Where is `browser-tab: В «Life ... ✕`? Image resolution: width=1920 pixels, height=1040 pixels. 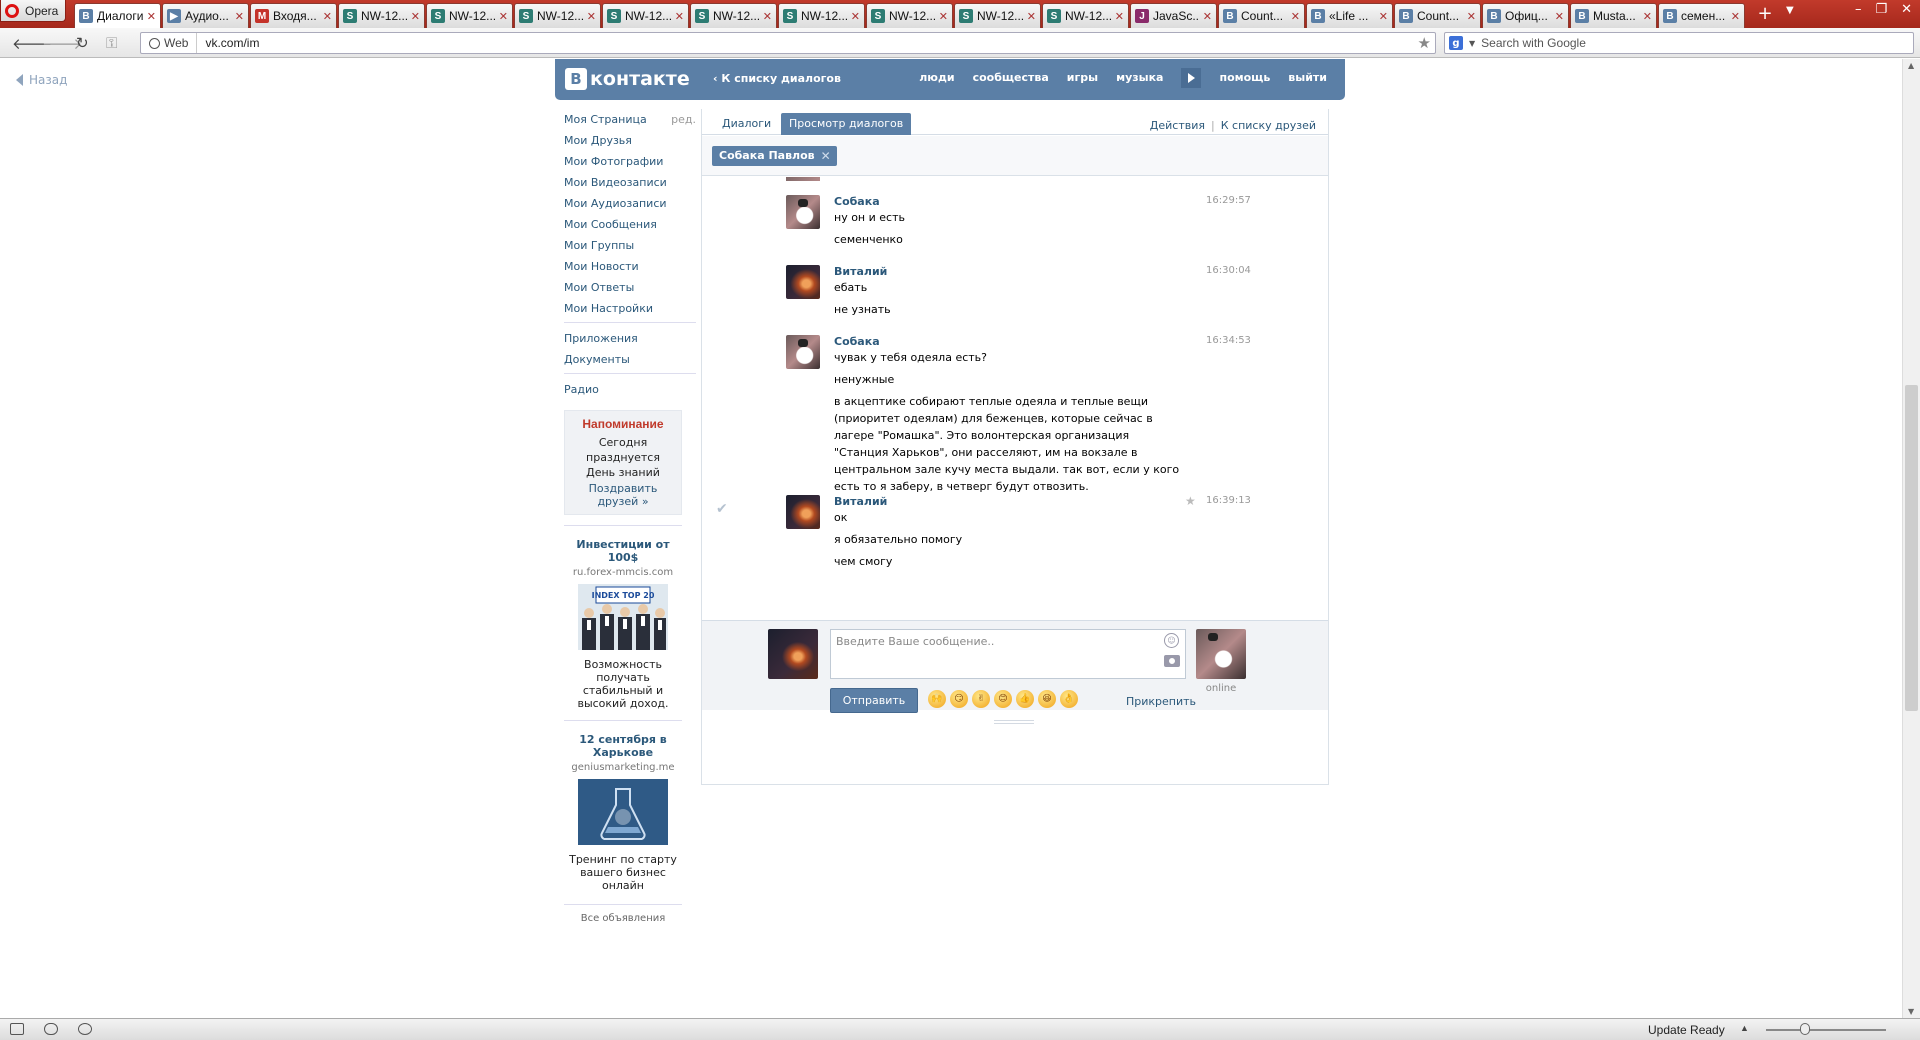 browser-tab: В «Life ... ✕ is located at coordinates (1349, 15).